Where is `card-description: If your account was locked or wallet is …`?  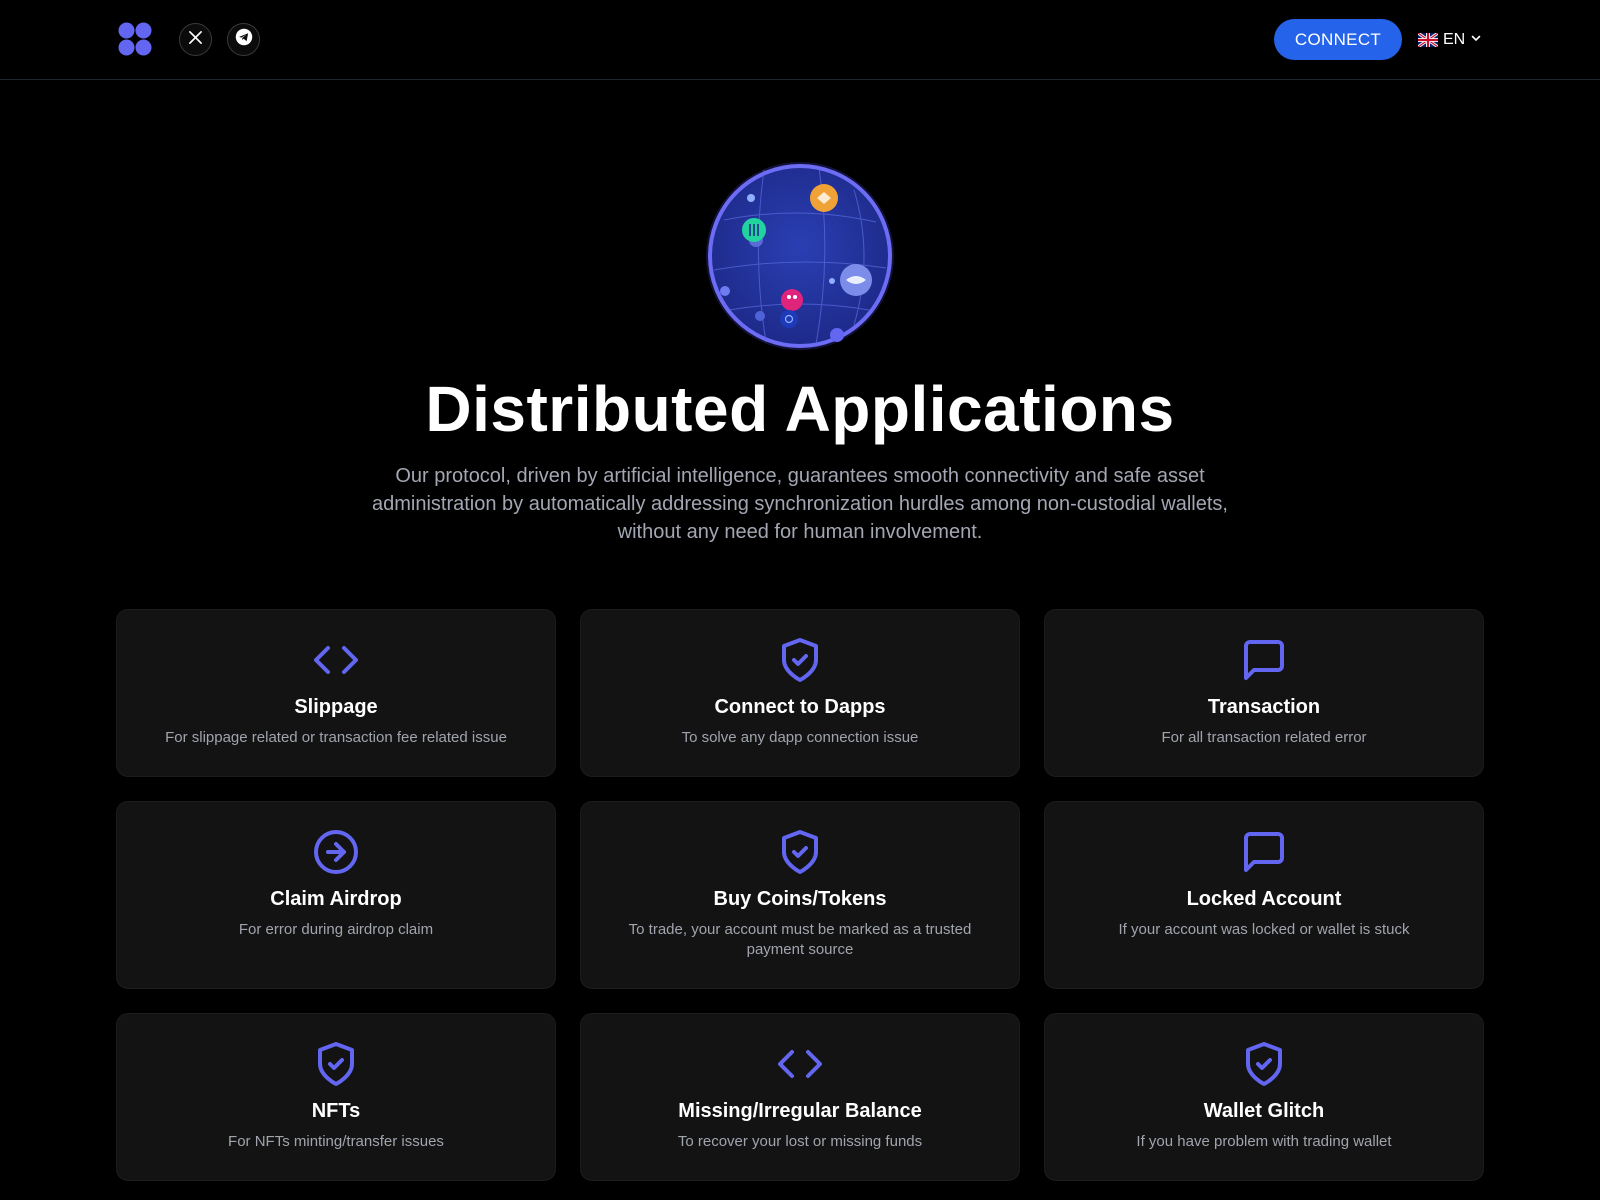 card-description: If your account was locked or wallet is … is located at coordinates (1264, 929).